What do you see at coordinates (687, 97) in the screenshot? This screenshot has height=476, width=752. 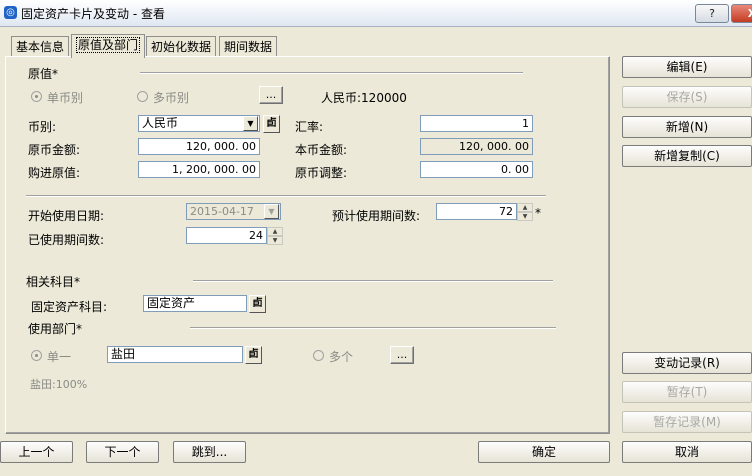 I see `save-button: 保存(S)` at bounding box center [687, 97].